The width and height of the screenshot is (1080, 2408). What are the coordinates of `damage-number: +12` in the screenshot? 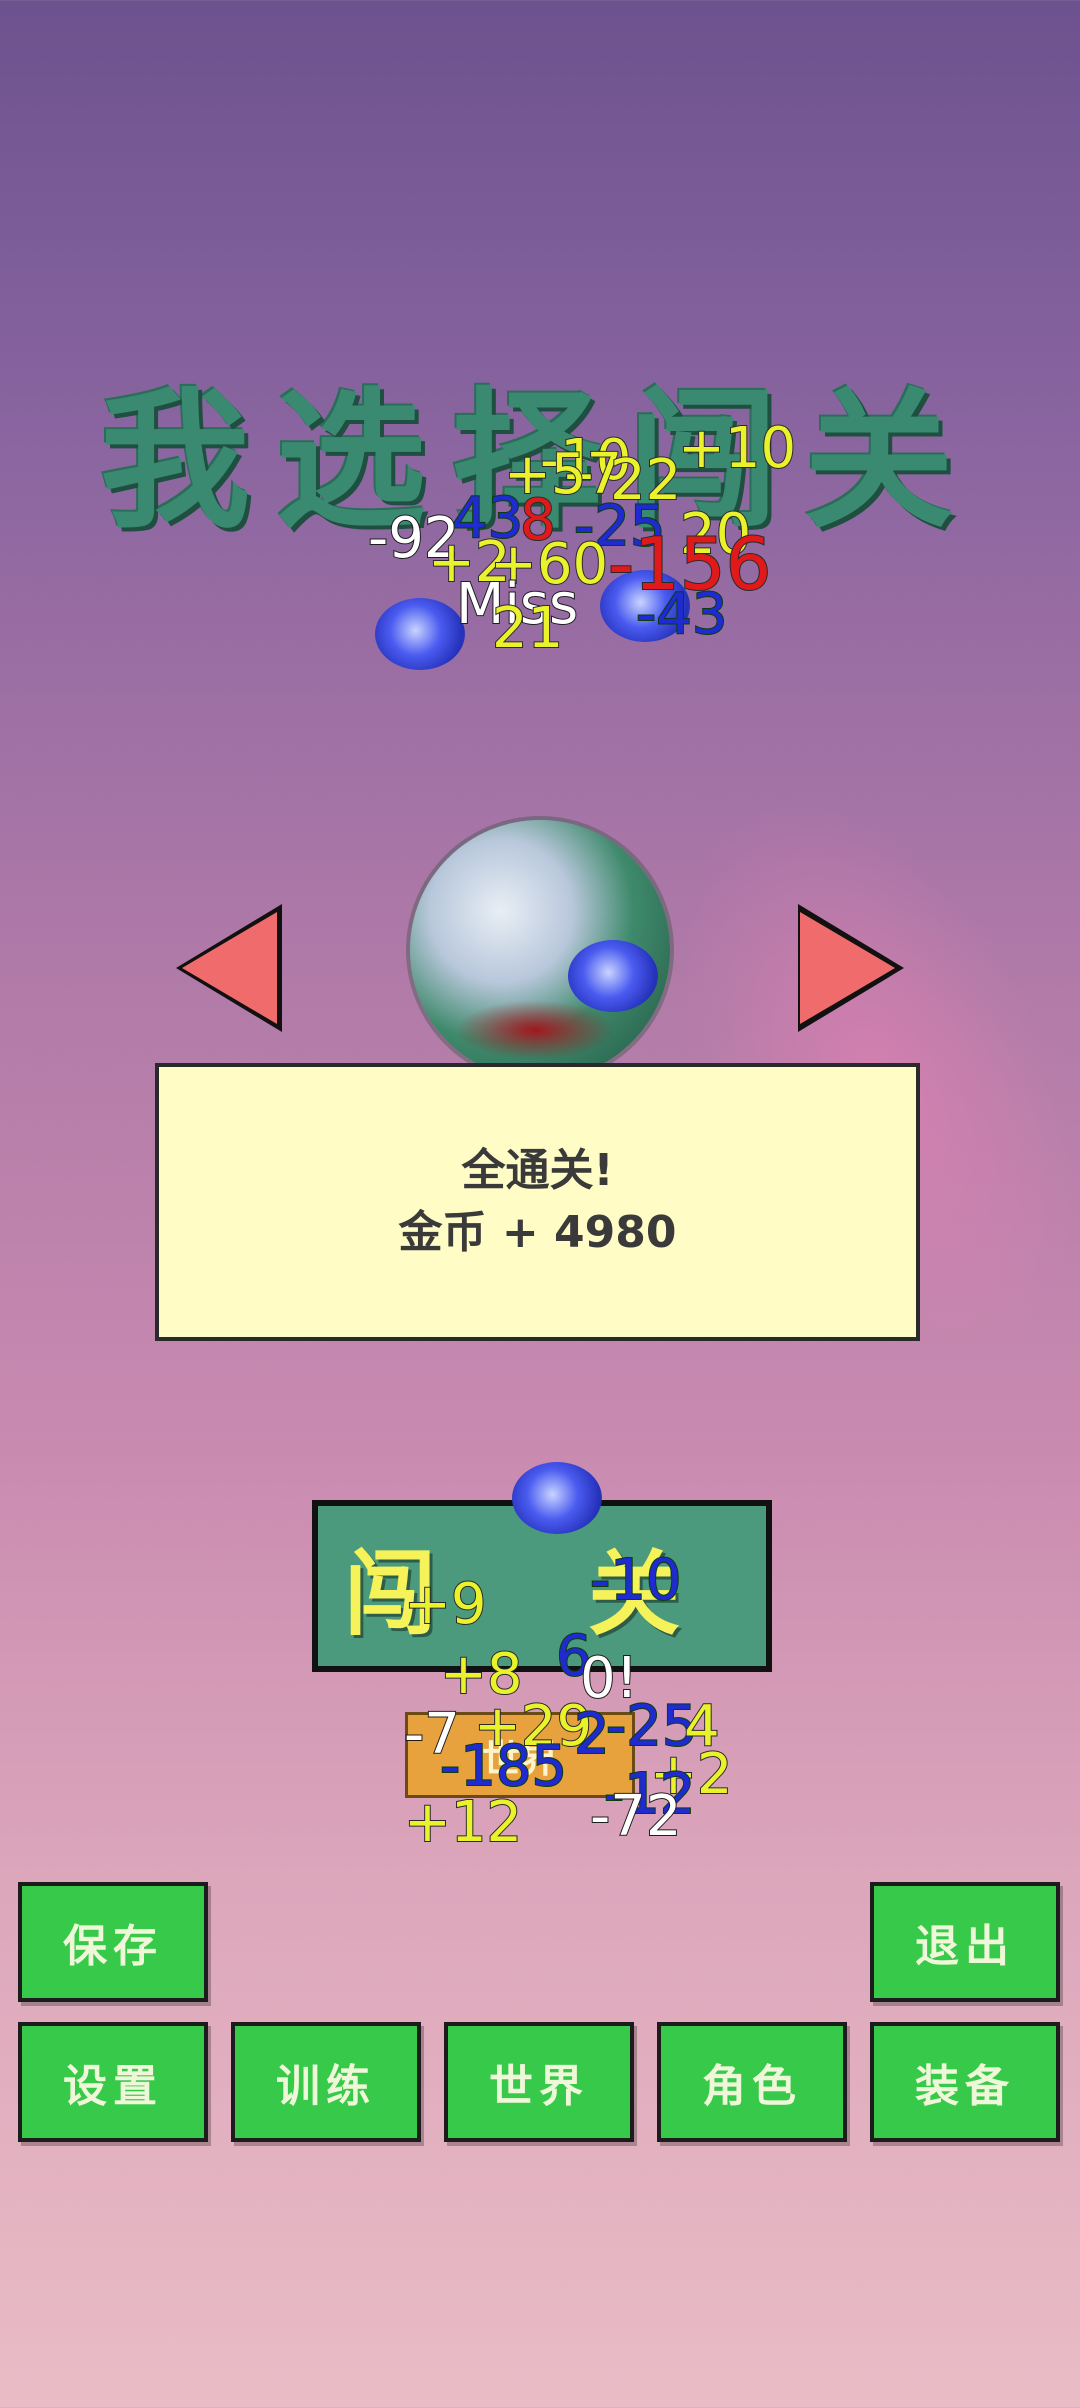 It's located at (463, 1822).